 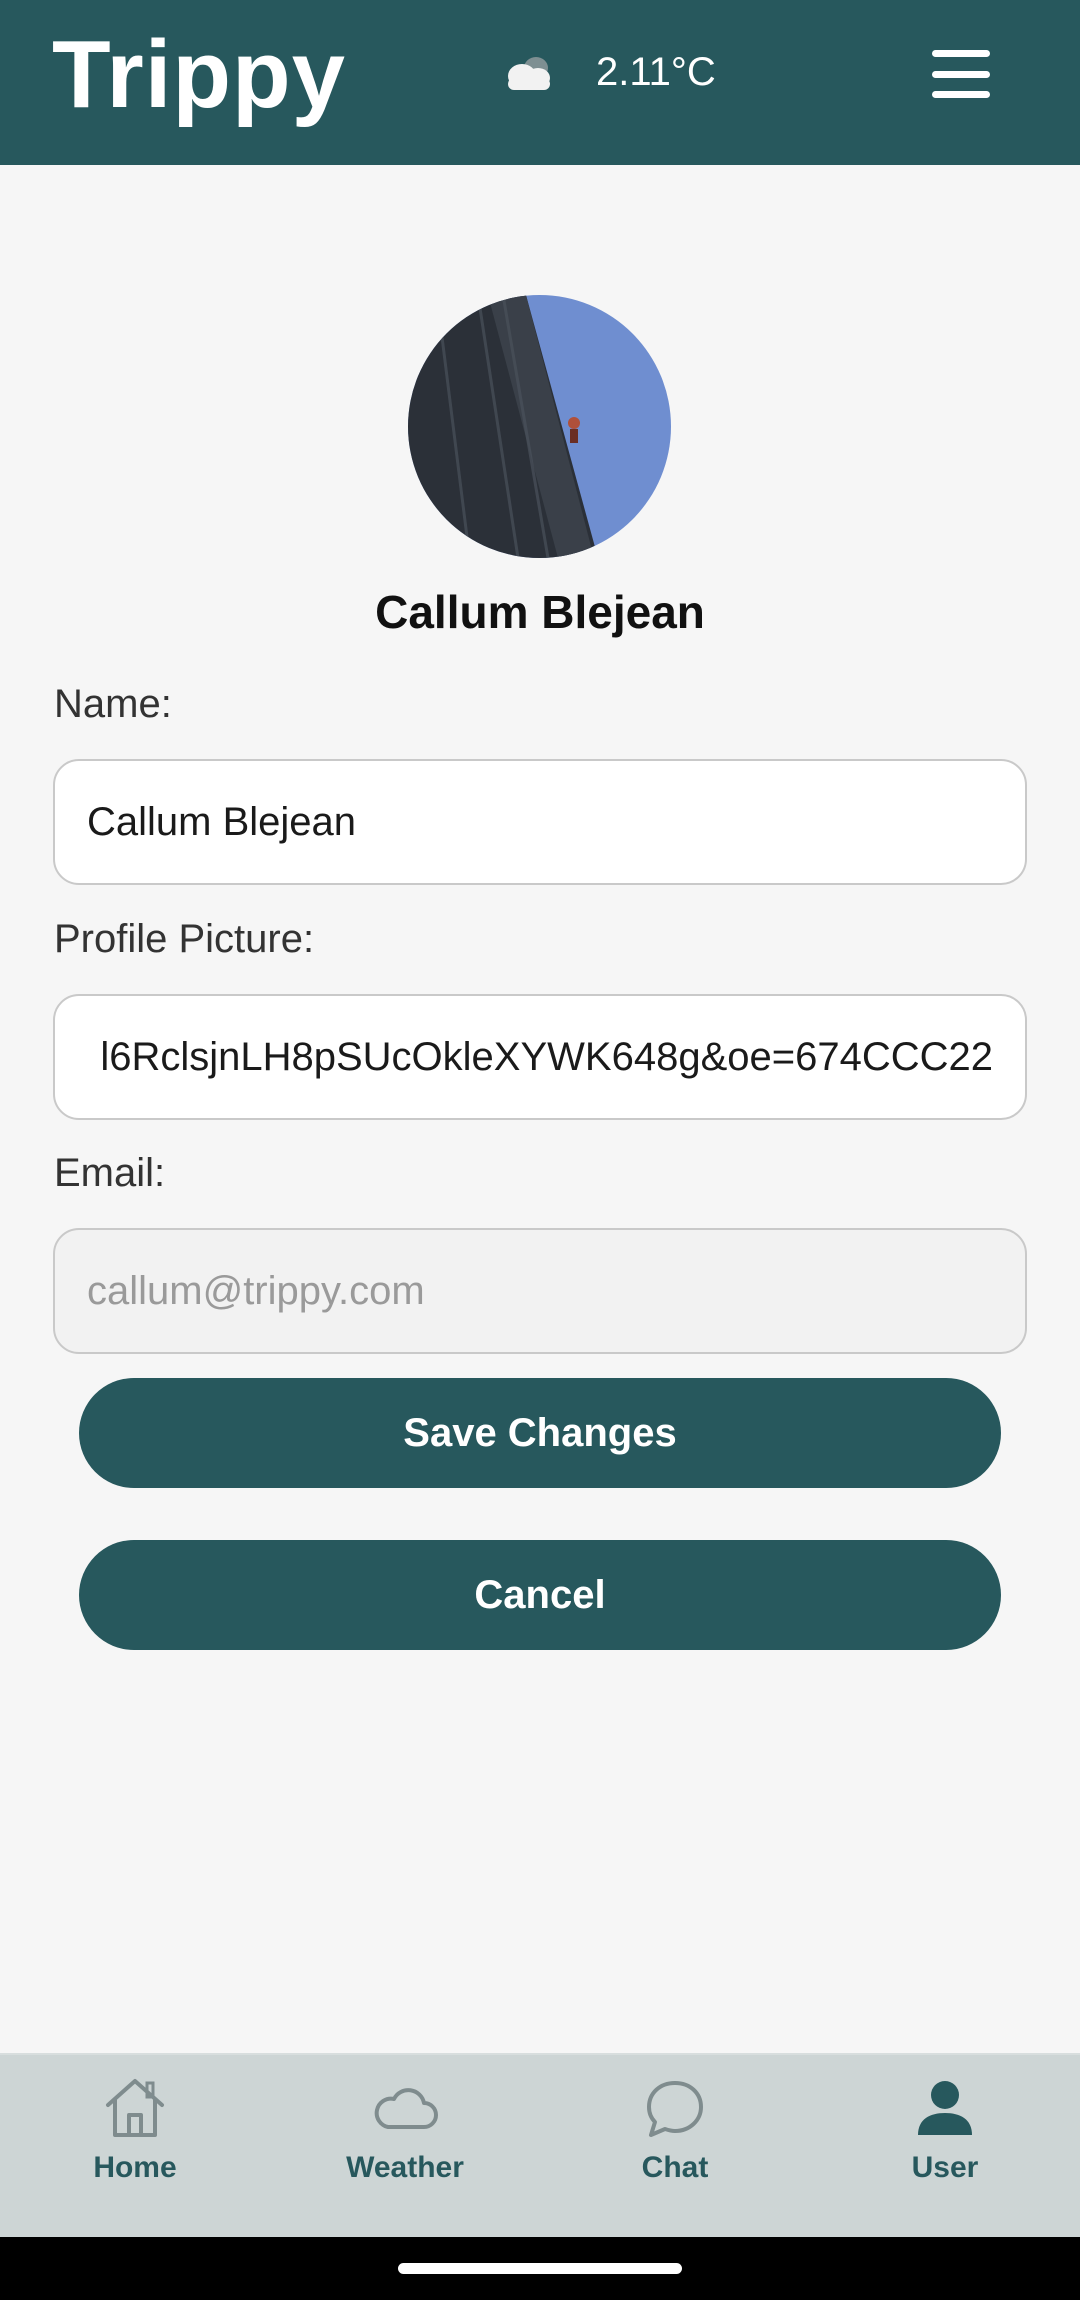 I want to click on hamburger-menu-icon, so click(x=961, y=74).